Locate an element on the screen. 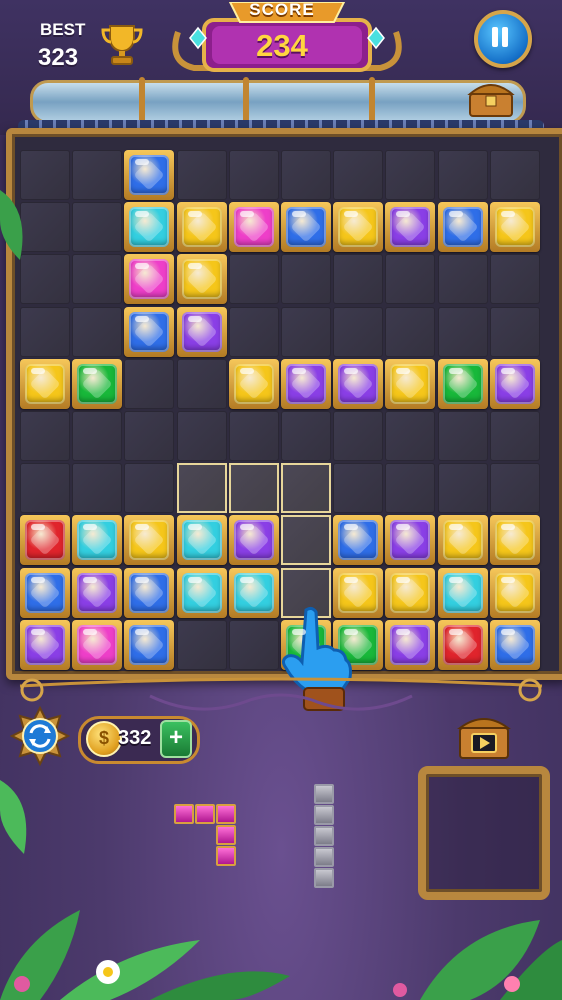 The image size is (562, 1000). pause-button is located at coordinates (503, 39).